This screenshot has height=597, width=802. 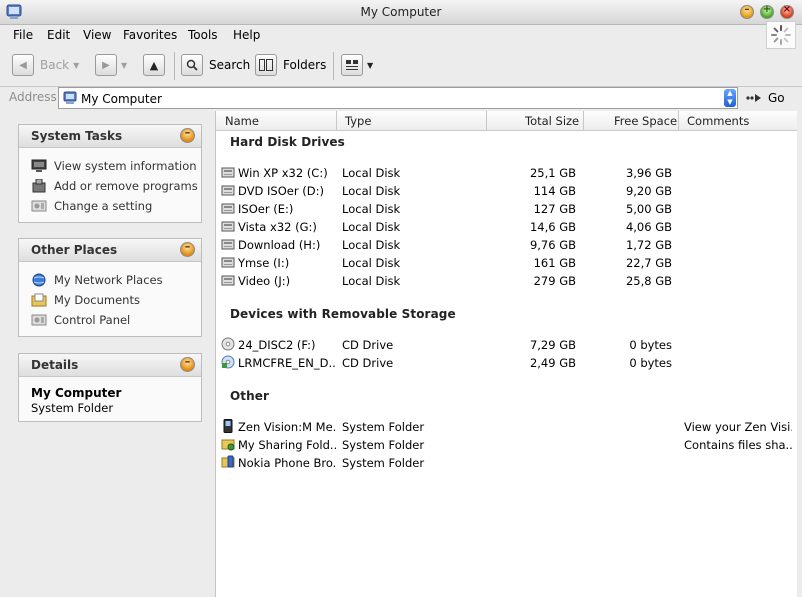 I want to click on views-dropdown-icon: ▼, so click(x=370, y=65).